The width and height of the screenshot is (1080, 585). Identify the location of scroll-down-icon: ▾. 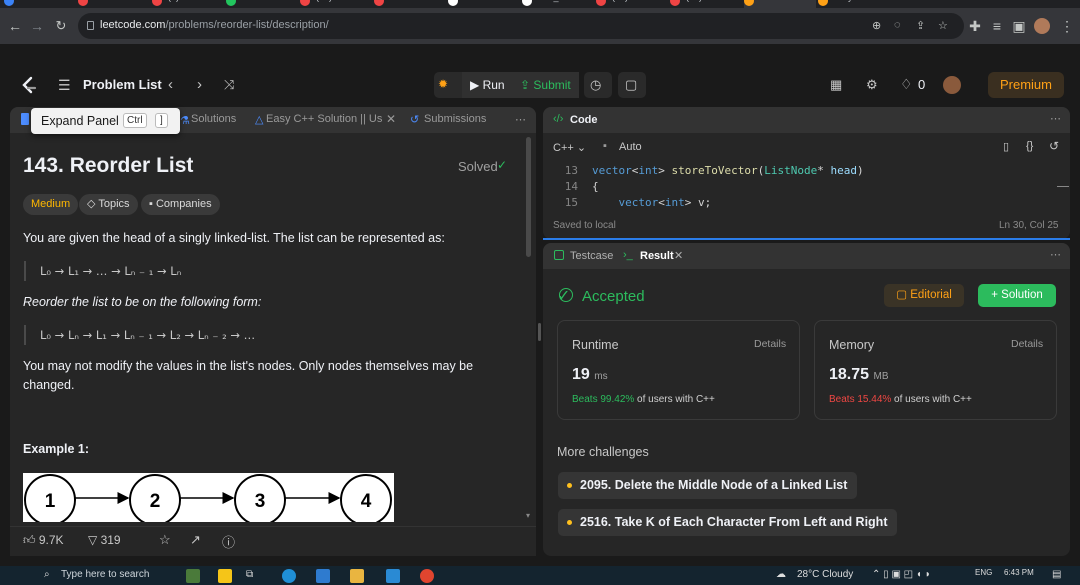
(528, 515).